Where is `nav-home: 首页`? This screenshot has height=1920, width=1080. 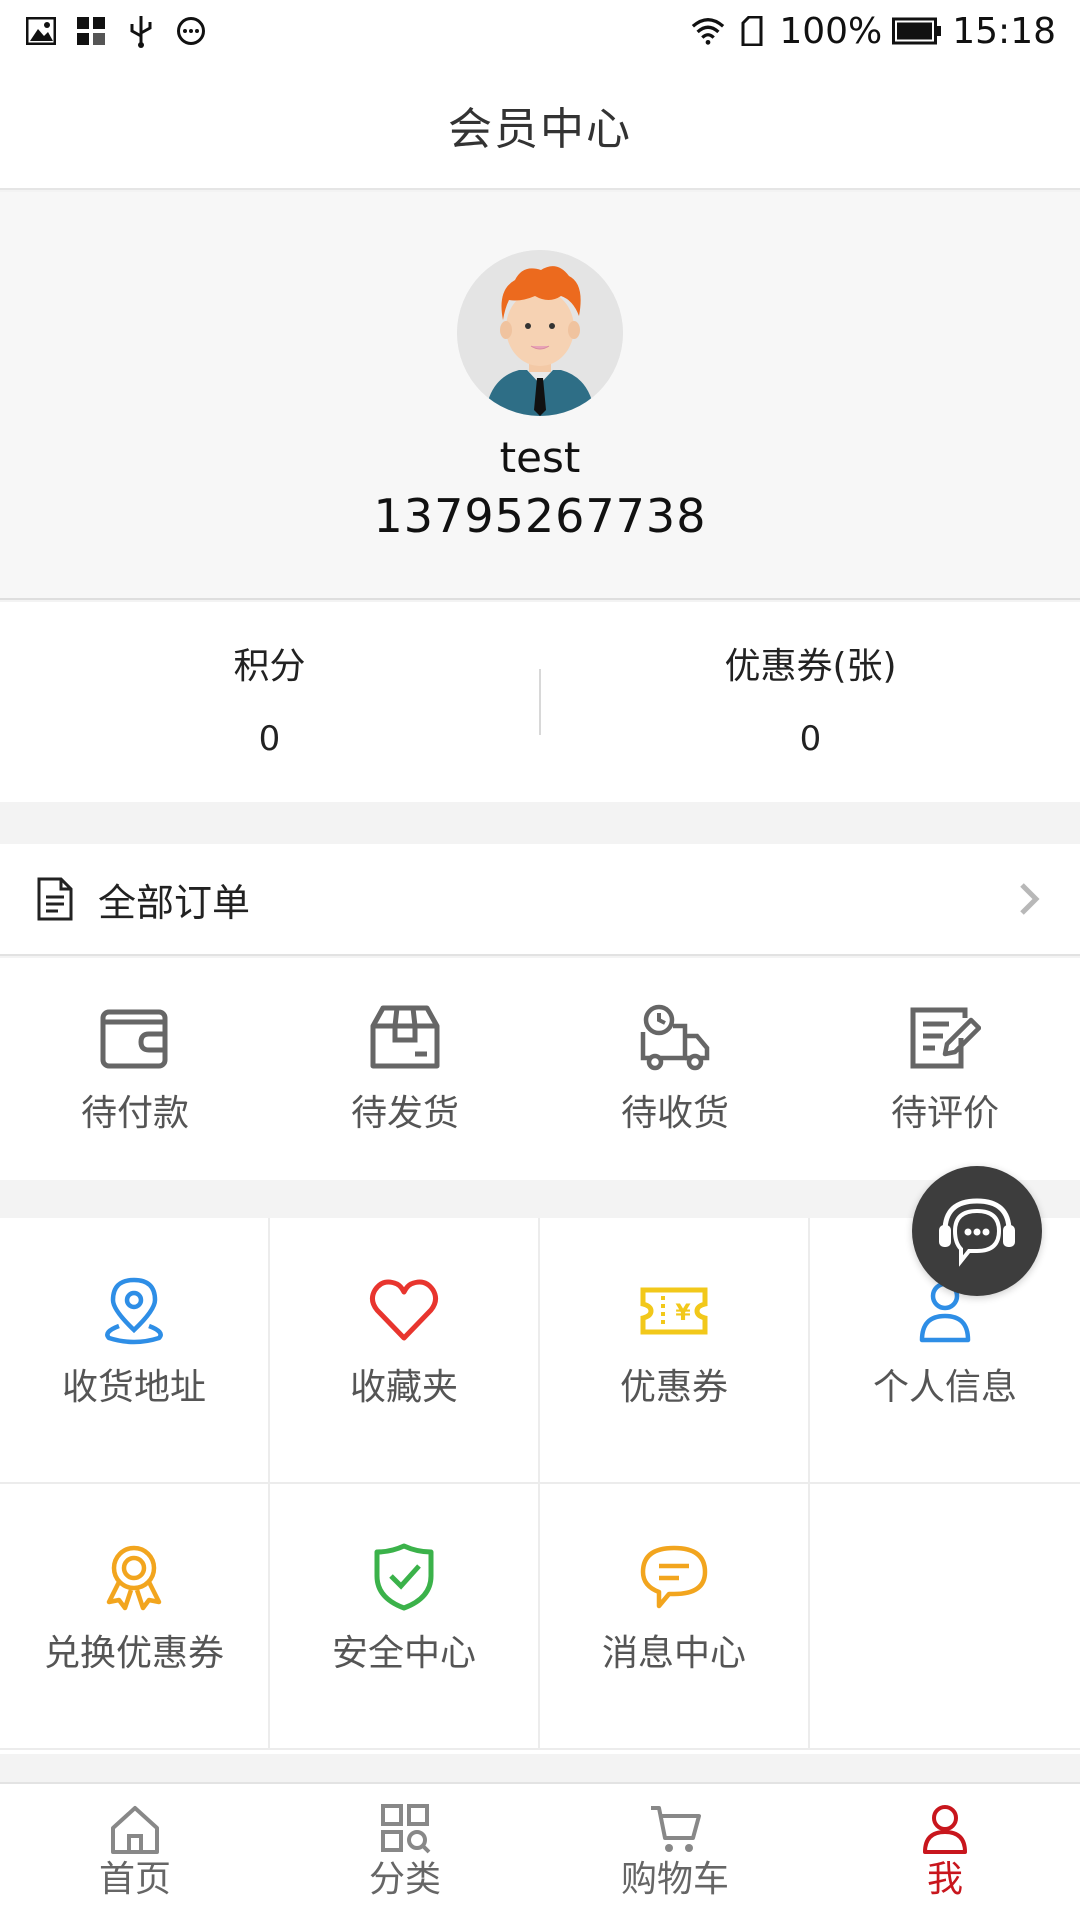
nav-home: 首页 is located at coordinates (135, 1852).